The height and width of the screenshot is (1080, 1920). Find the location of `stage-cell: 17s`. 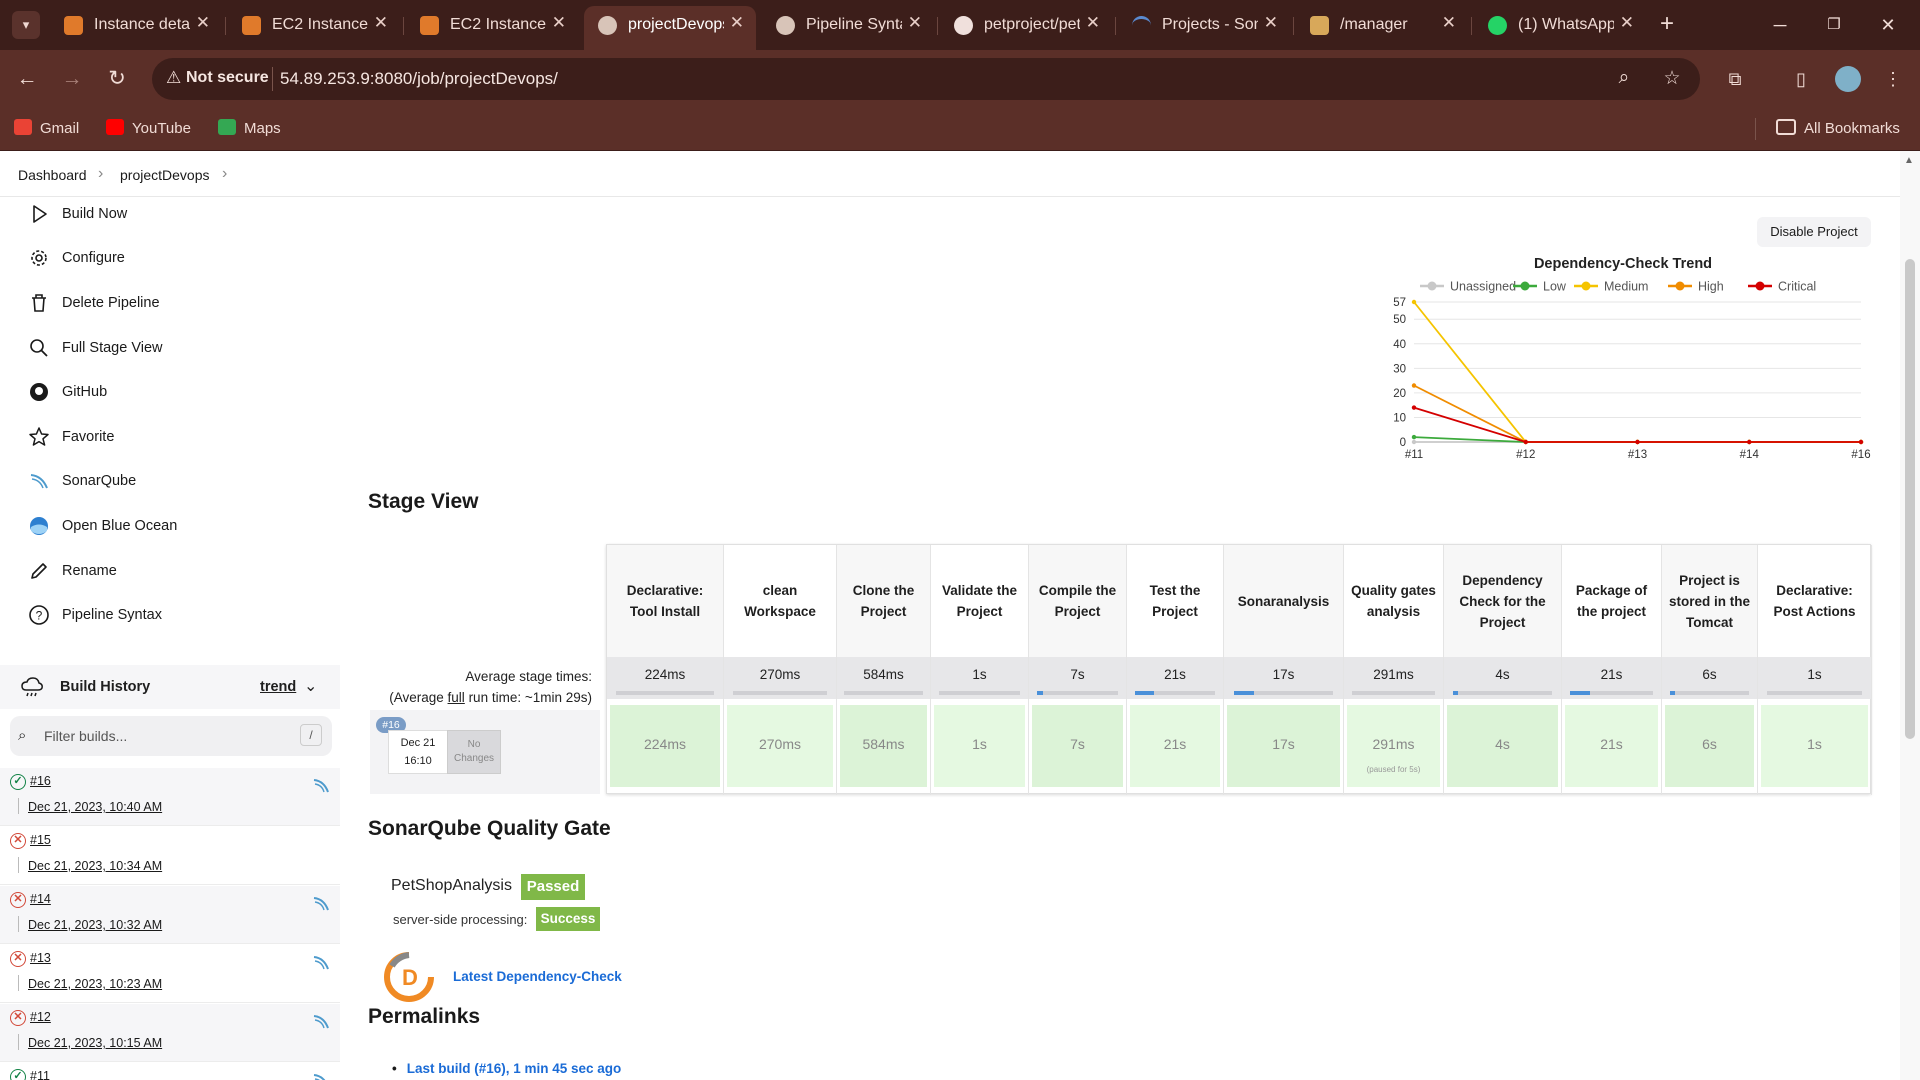

stage-cell: 17s is located at coordinates (1283, 746).